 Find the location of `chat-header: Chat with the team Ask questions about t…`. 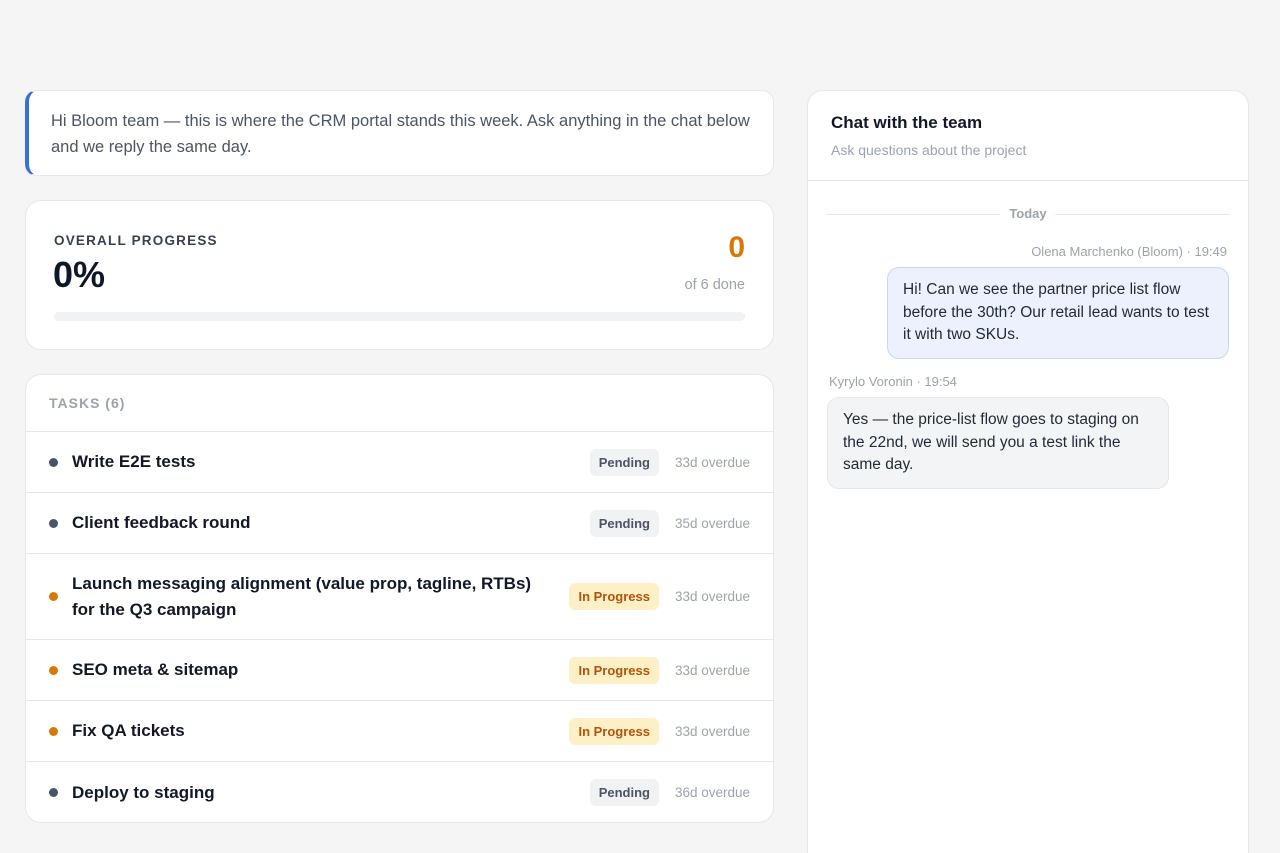

chat-header: Chat with the team Ask questions about t… is located at coordinates (1028, 136).